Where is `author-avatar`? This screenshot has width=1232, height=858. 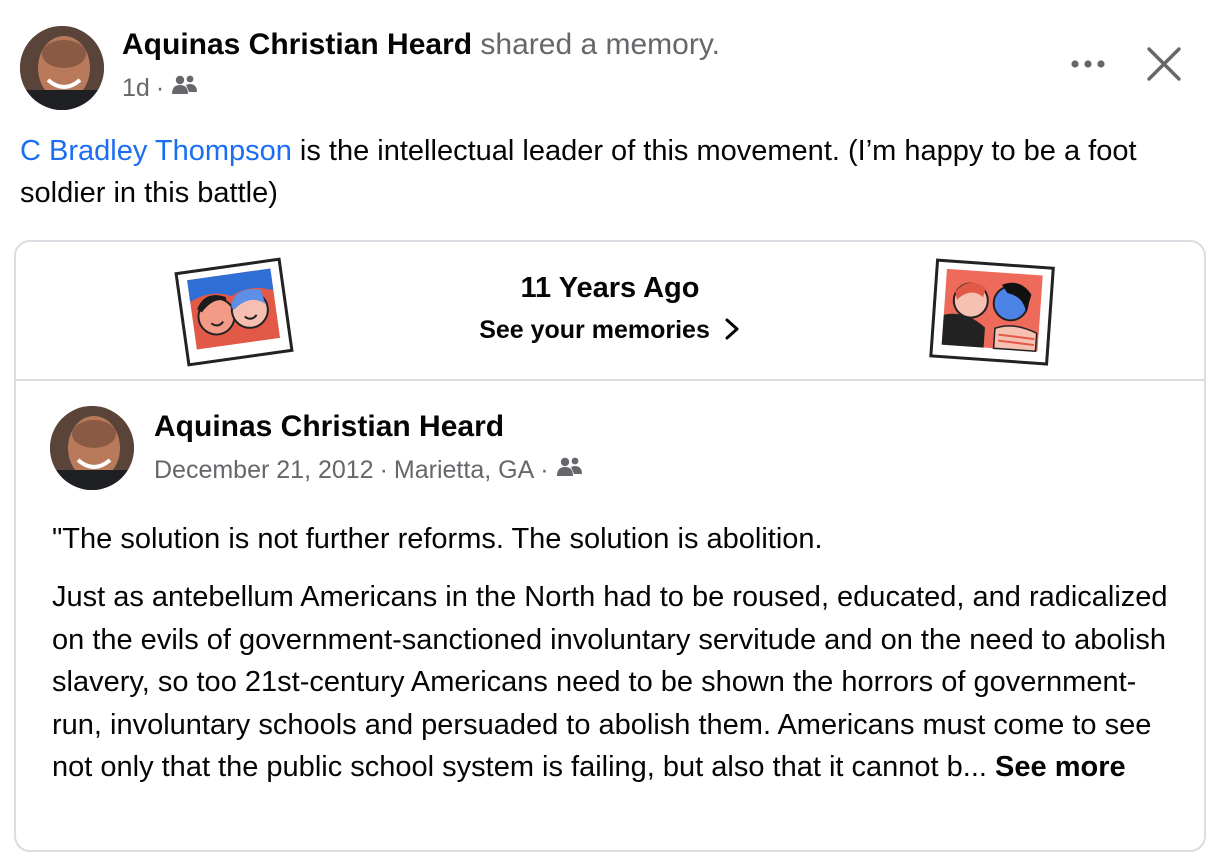
author-avatar is located at coordinates (62, 68).